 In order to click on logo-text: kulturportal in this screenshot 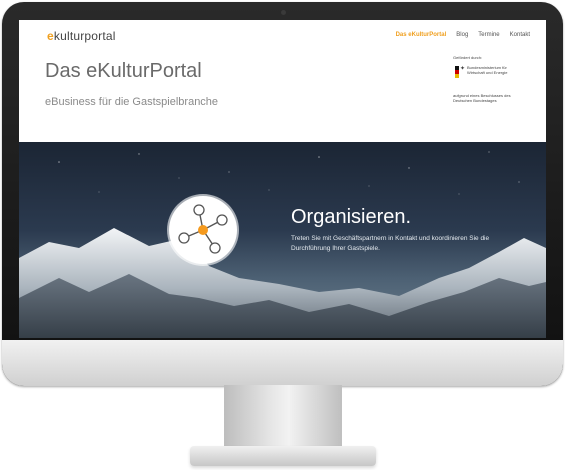, I will do `click(84, 36)`.